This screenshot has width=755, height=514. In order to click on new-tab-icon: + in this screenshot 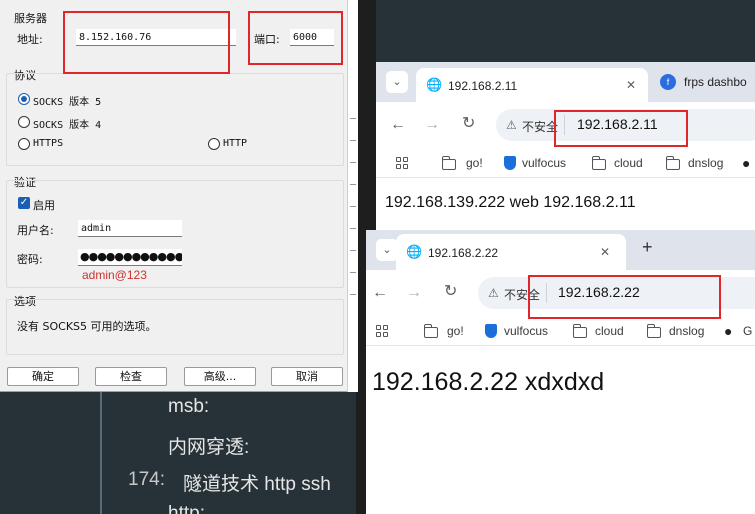, I will do `click(647, 247)`.